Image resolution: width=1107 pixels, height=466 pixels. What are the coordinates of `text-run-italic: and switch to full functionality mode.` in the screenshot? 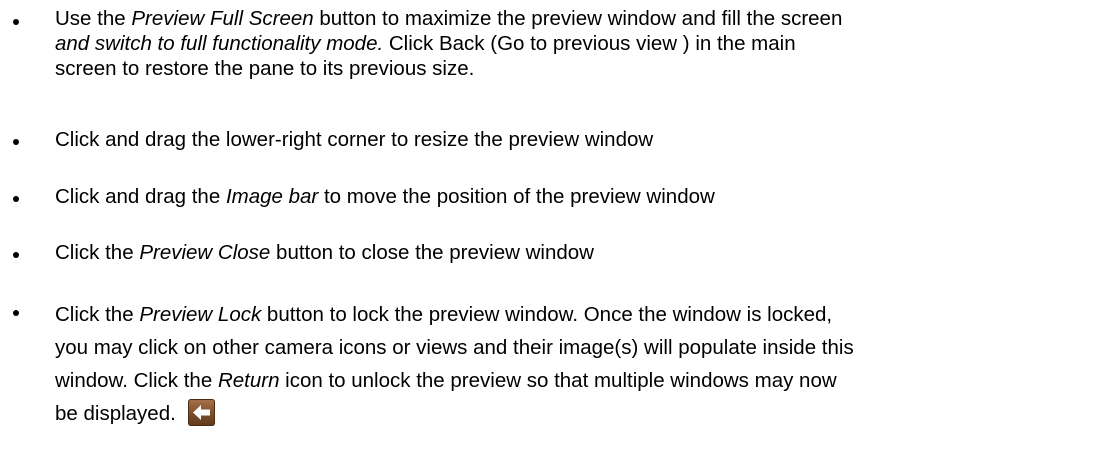 It's located at (219, 43).